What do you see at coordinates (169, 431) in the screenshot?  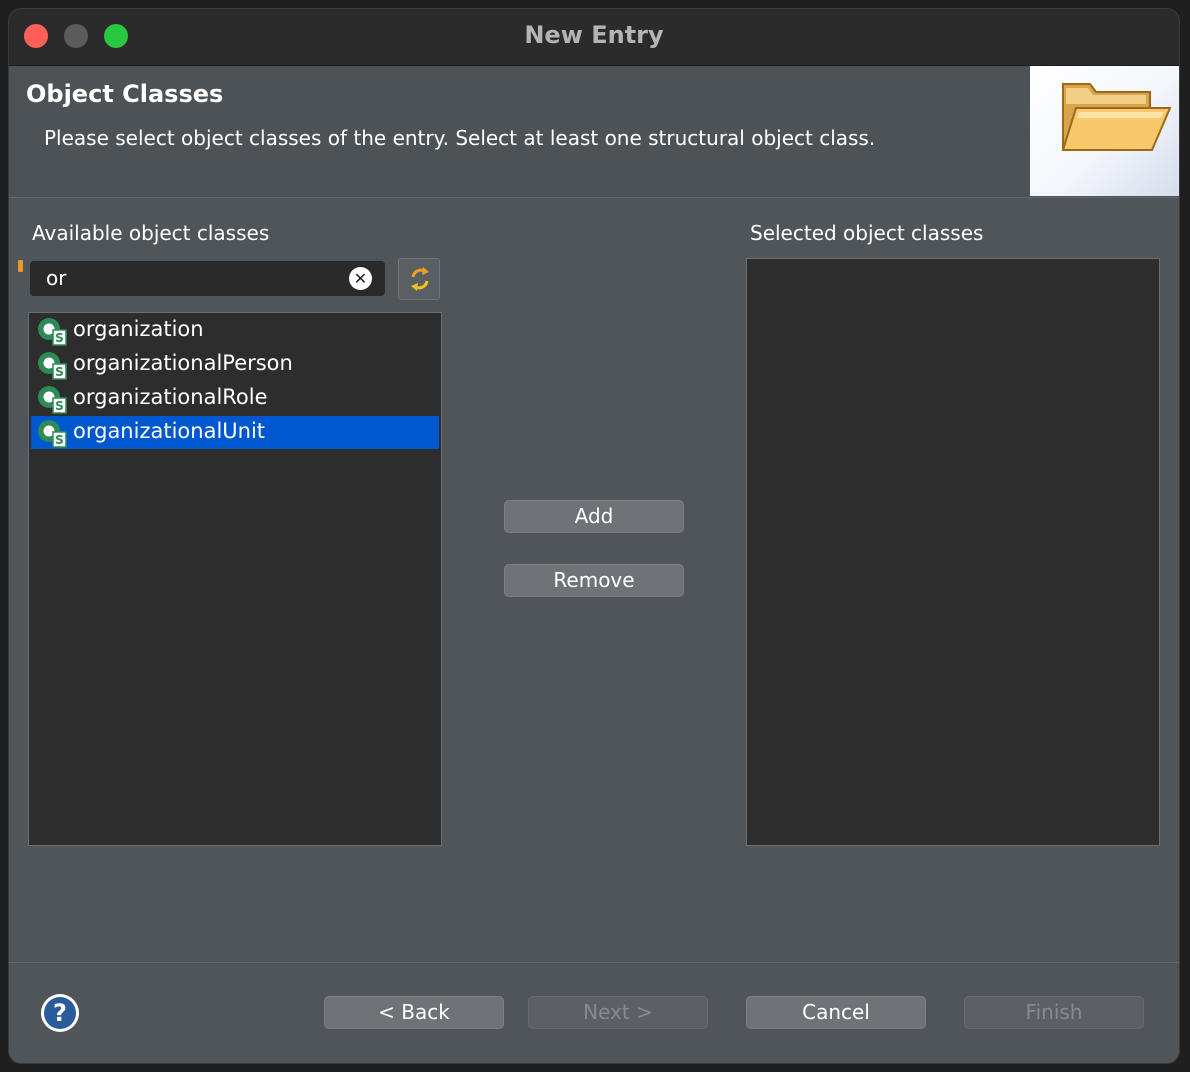 I see `list-item-label: organizationalUnit` at bounding box center [169, 431].